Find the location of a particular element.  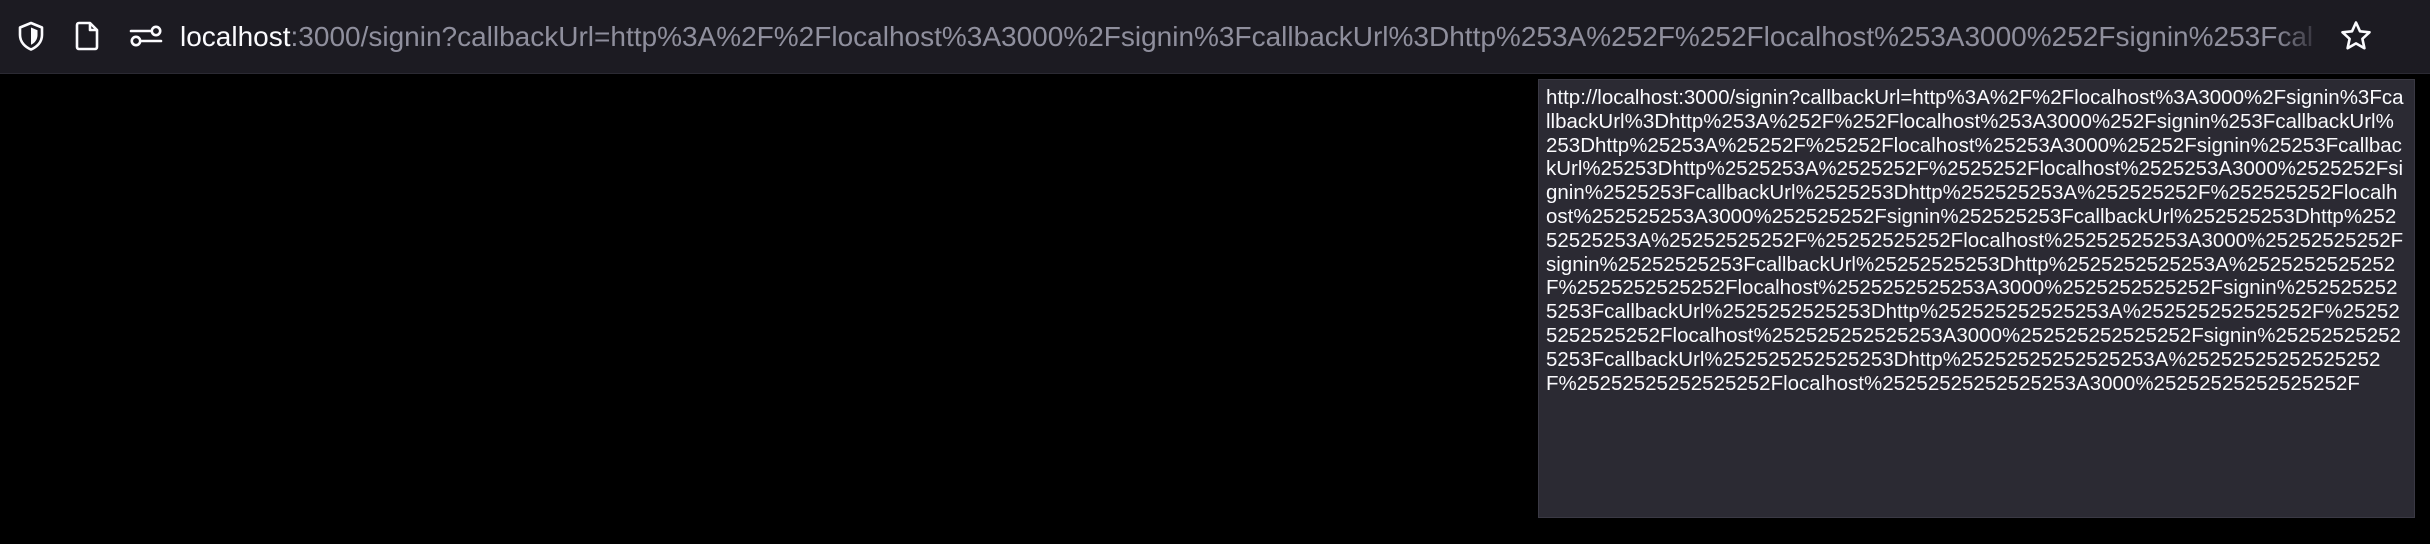

url-fade is located at coordinates (2300, 37).